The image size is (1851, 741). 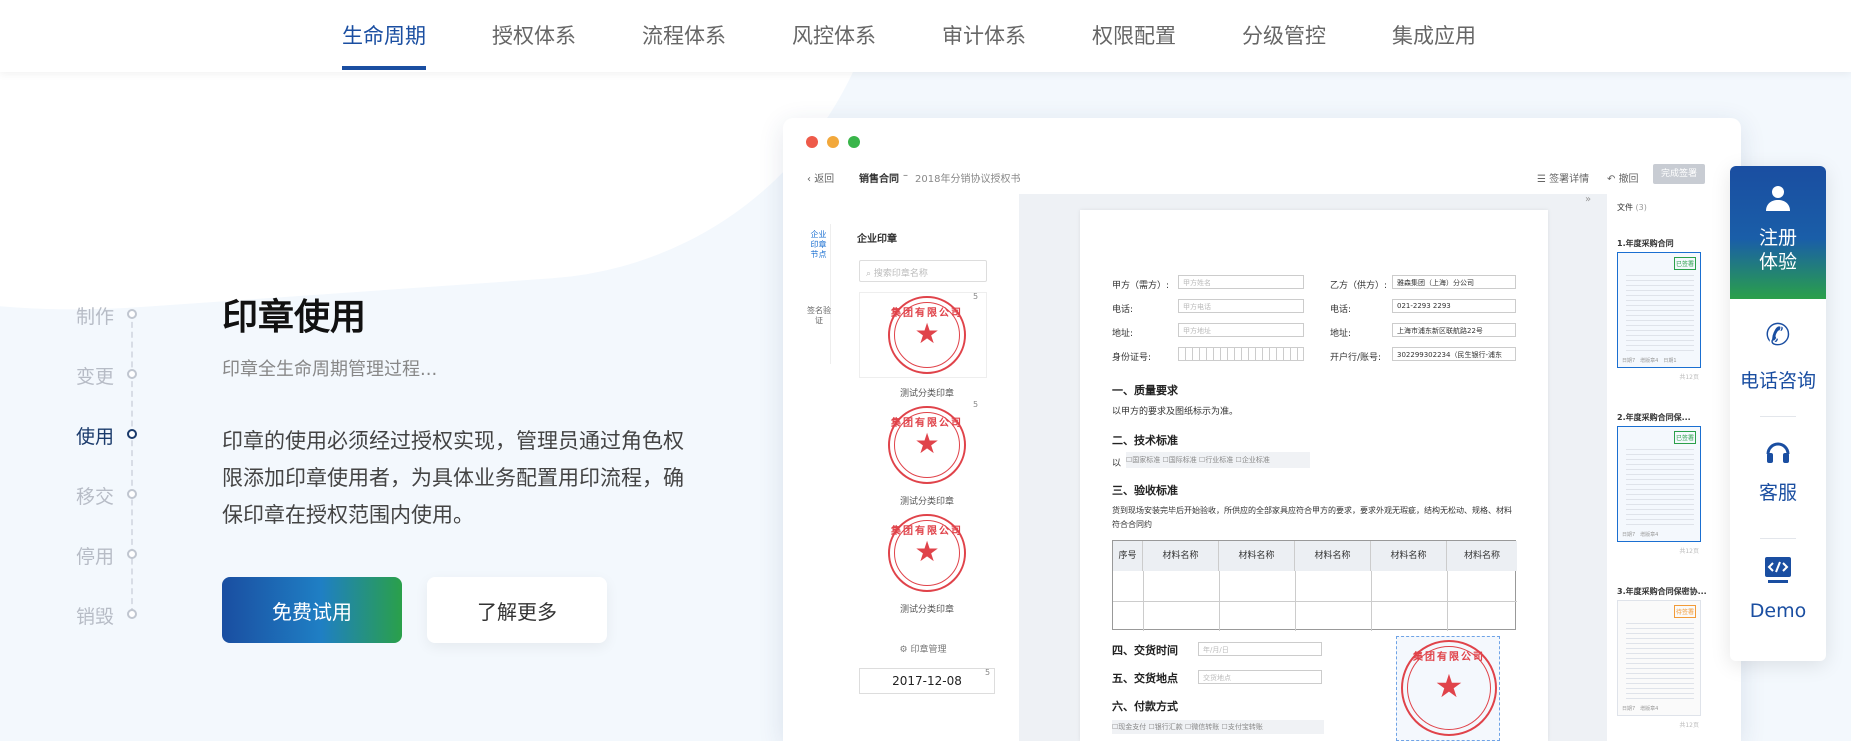 I want to click on party-b-label: 乙方（供方）:, so click(x=1359, y=286).